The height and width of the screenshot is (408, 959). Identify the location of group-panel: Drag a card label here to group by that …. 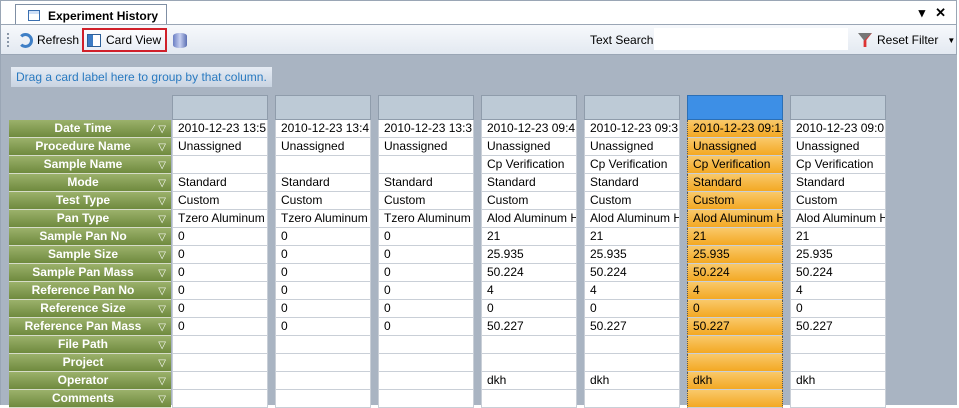
(479, 76).